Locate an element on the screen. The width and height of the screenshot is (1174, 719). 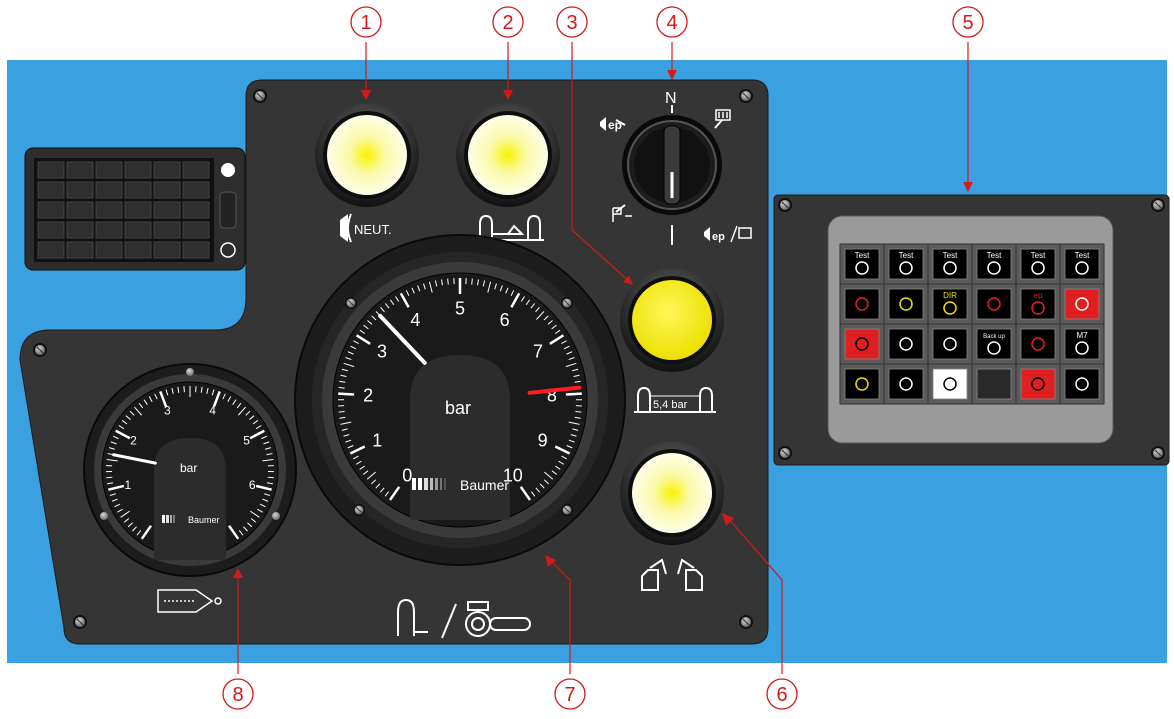
gauge-tick-label: 9 is located at coordinates (543, 441).